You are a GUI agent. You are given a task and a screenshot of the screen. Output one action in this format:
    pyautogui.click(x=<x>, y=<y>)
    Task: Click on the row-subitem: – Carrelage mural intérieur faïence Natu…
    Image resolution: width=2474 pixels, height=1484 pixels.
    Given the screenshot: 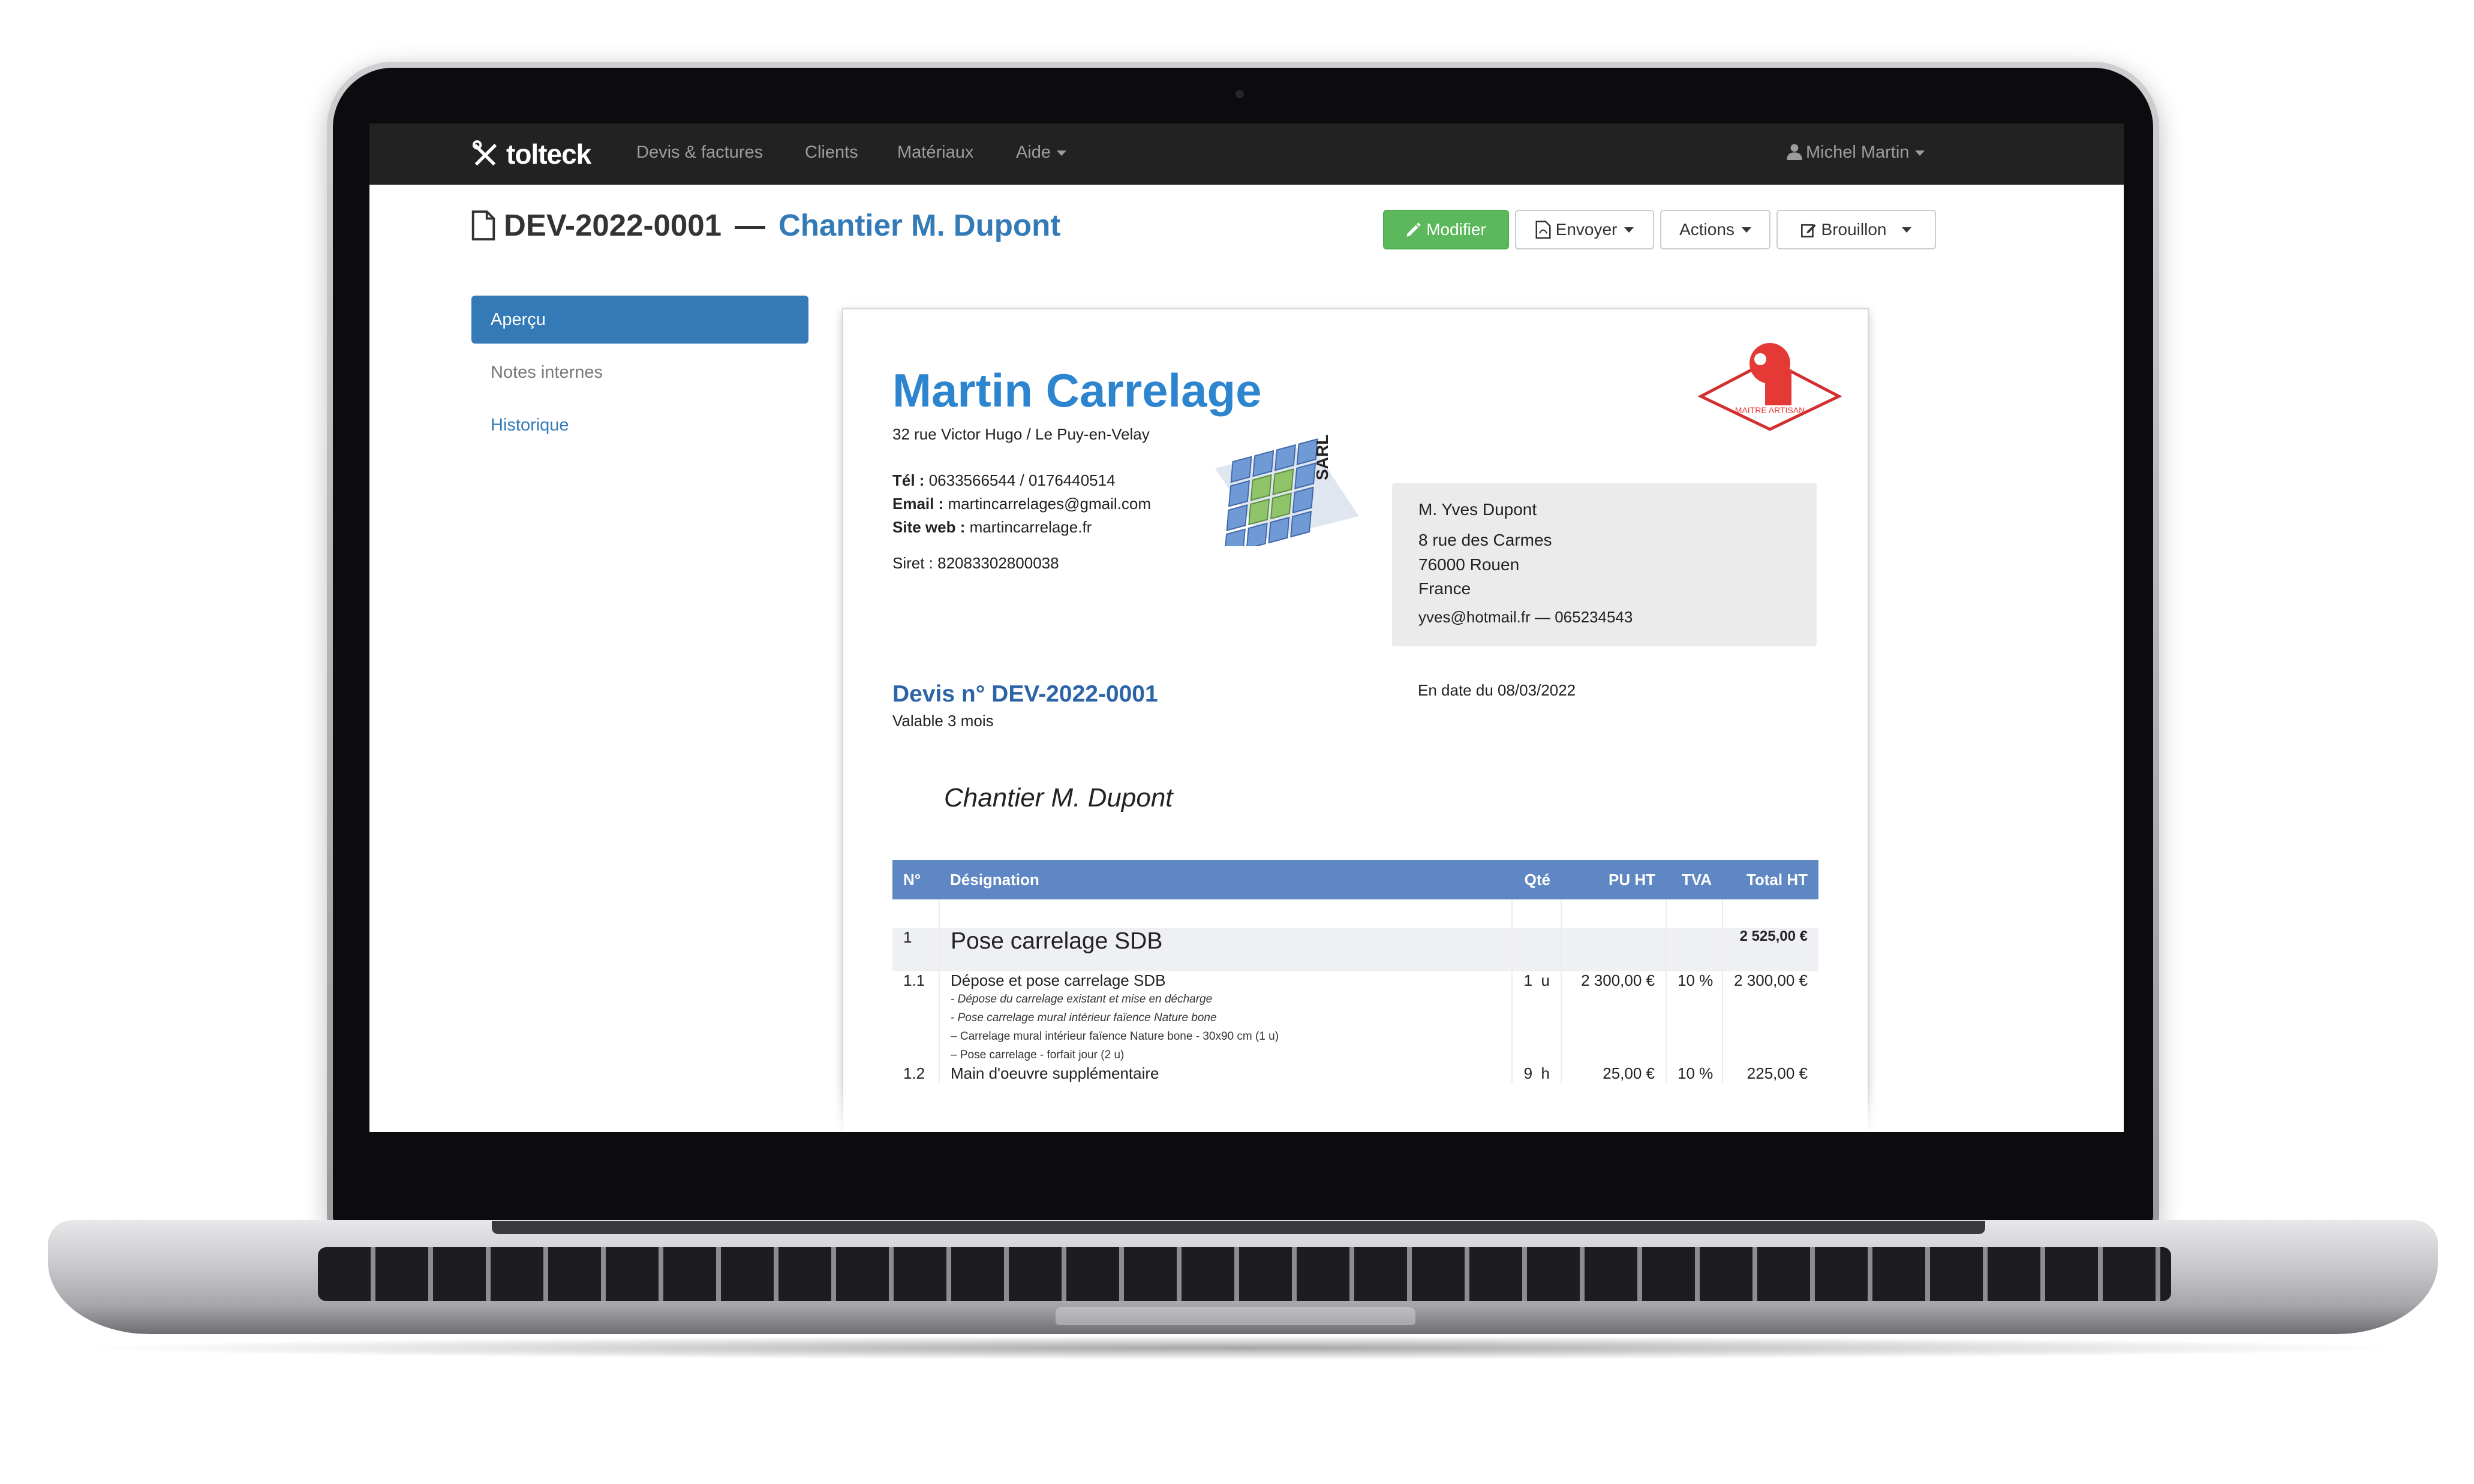 What is the action you would take?
    pyautogui.click(x=1115, y=1036)
    